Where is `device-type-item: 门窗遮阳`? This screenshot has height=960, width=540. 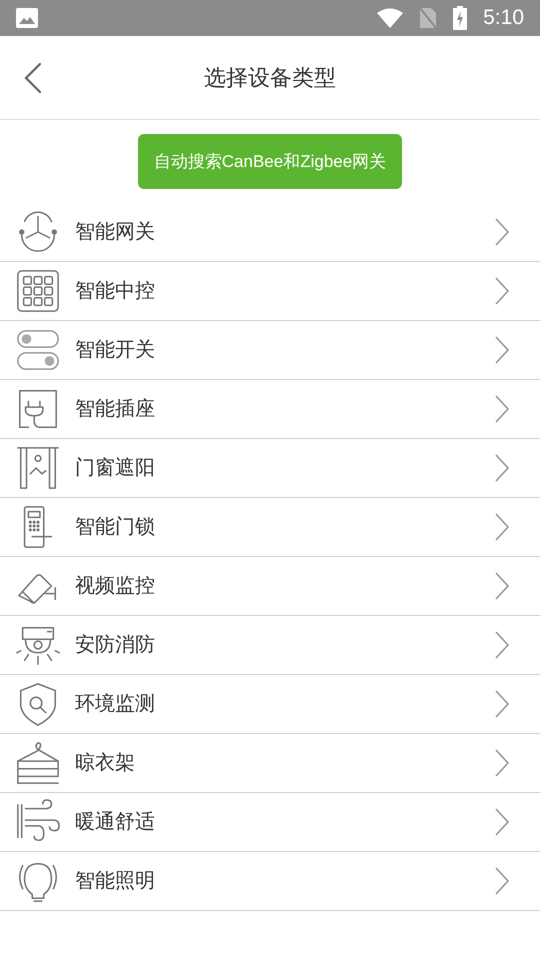
device-type-item: 门窗遮阳 is located at coordinates (270, 468).